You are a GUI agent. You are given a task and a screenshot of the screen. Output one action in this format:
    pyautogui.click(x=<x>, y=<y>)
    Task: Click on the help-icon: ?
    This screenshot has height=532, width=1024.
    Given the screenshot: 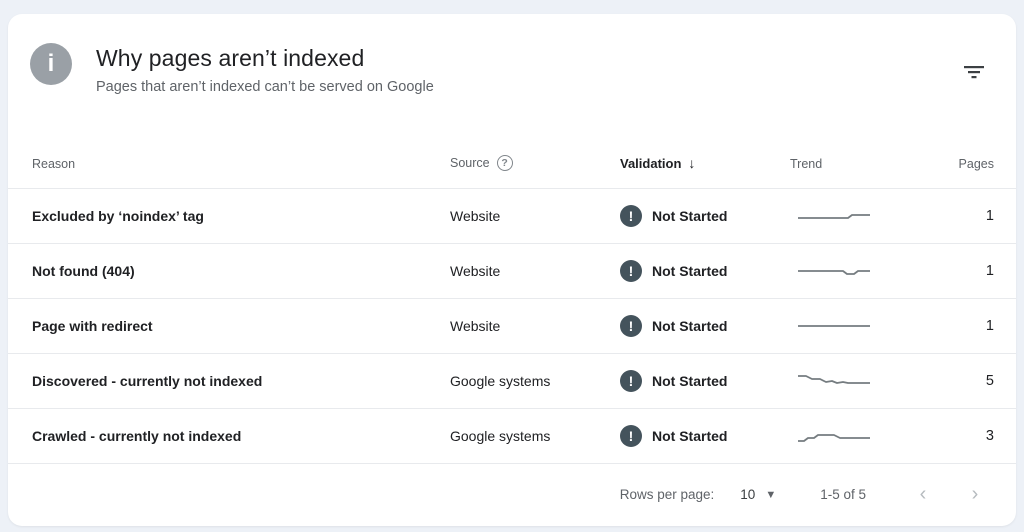 What is the action you would take?
    pyautogui.click(x=504, y=163)
    